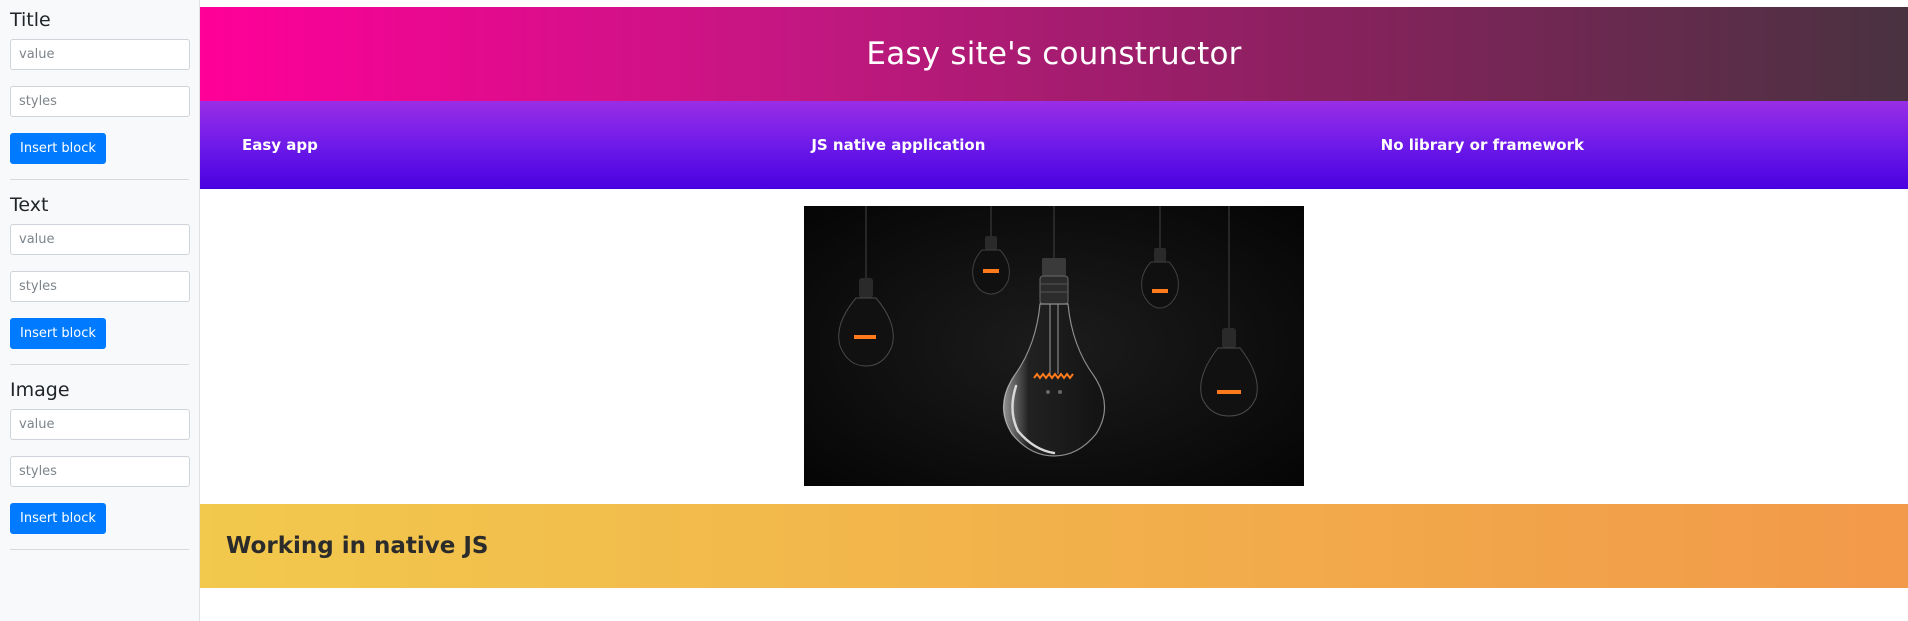 This screenshot has height=621, width=1908. What do you see at coordinates (30, 20) in the screenshot?
I see `panel-title: Title` at bounding box center [30, 20].